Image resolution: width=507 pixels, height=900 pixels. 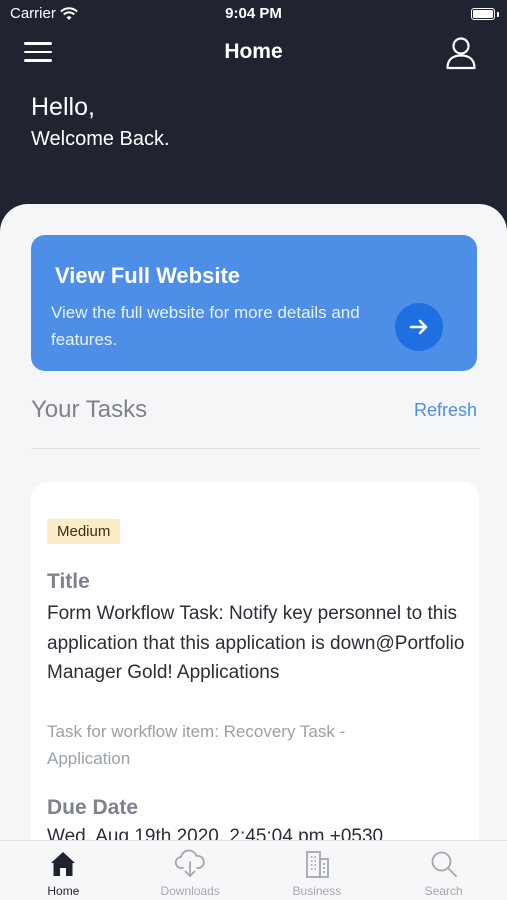 I want to click on tab-search: Search, so click(x=443, y=870).